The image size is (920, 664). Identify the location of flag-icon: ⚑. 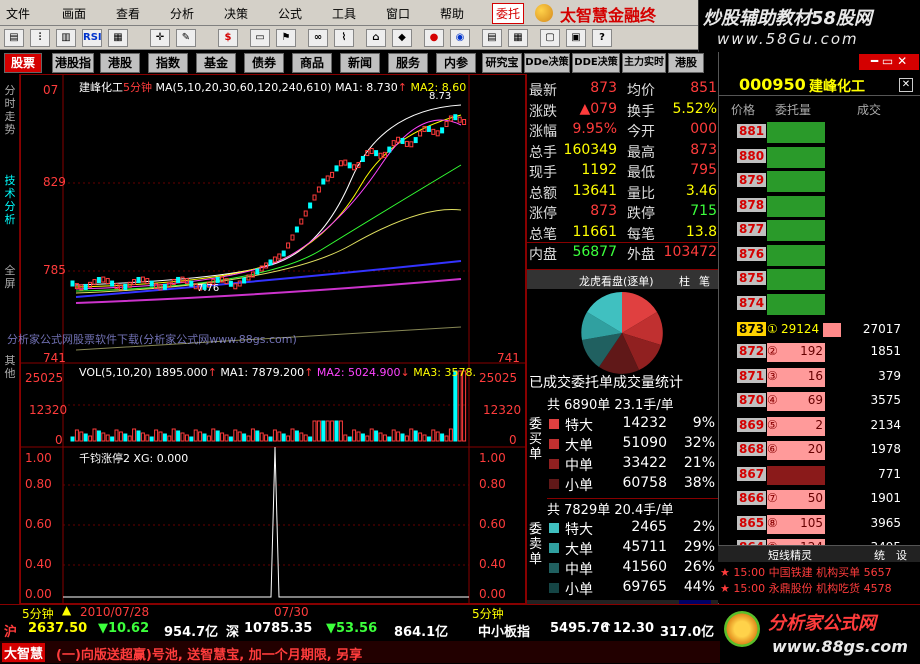
(286, 38).